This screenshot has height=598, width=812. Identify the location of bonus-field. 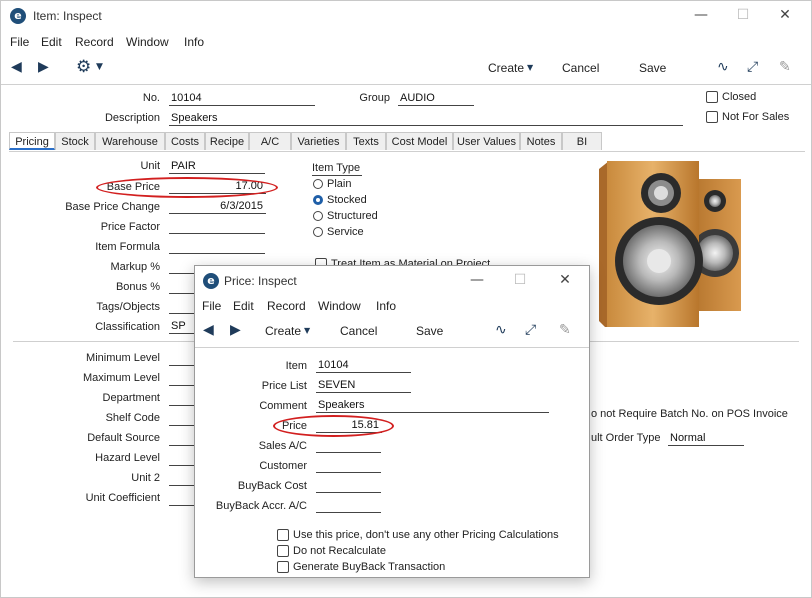
(183, 286).